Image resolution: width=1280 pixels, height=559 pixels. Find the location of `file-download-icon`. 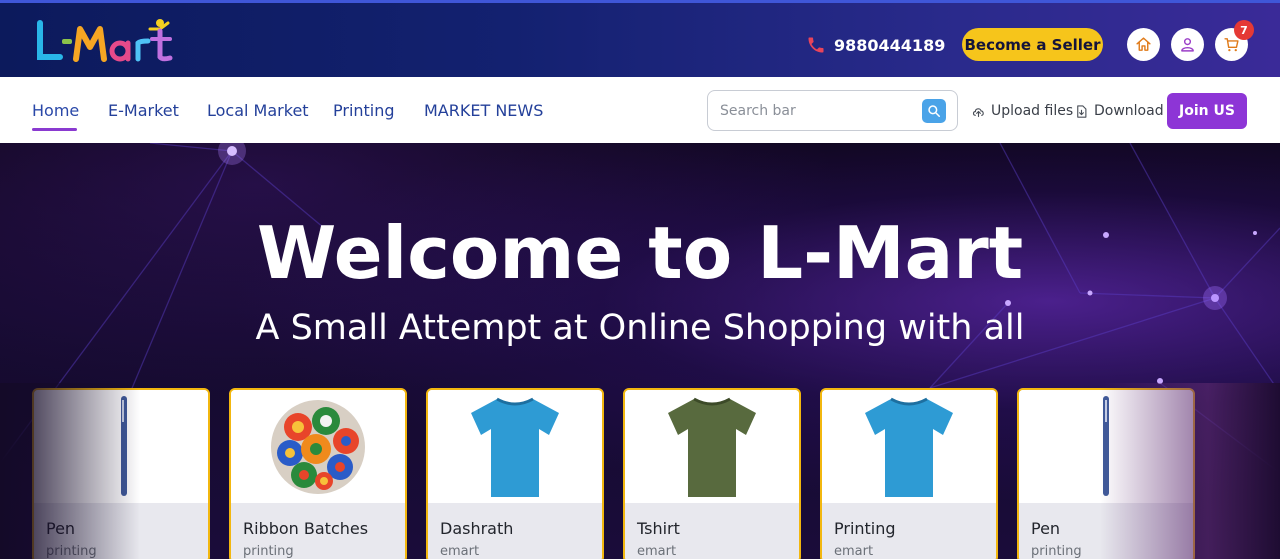

file-download-icon is located at coordinates (1082, 111).